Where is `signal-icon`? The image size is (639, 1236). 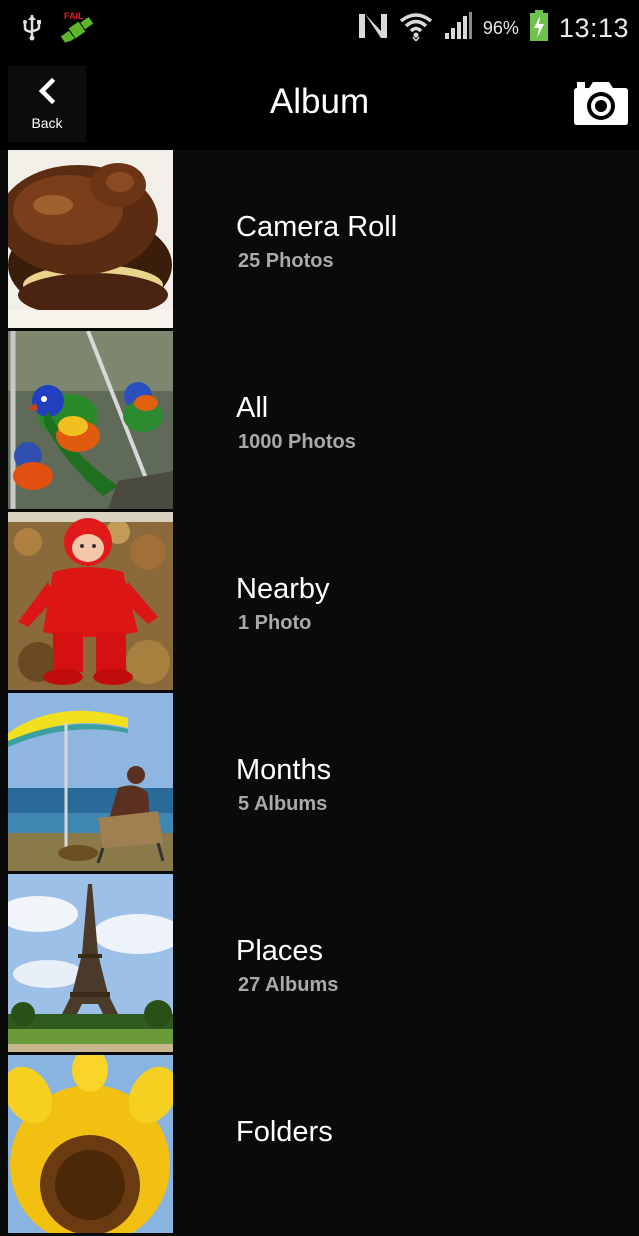 signal-icon is located at coordinates (458, 28).